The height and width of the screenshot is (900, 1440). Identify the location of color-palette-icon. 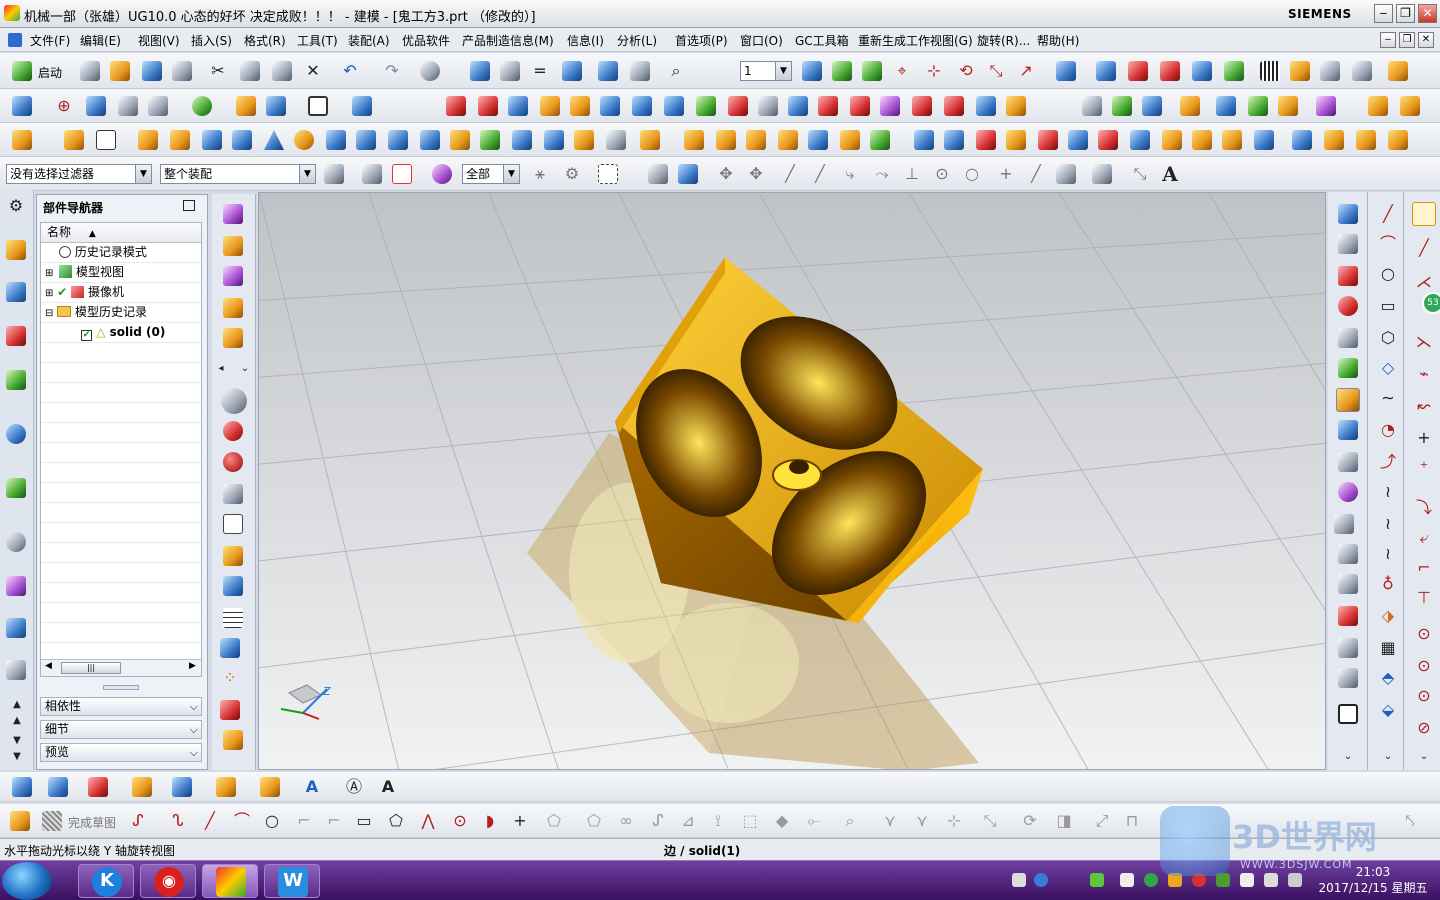
(1348, 492).